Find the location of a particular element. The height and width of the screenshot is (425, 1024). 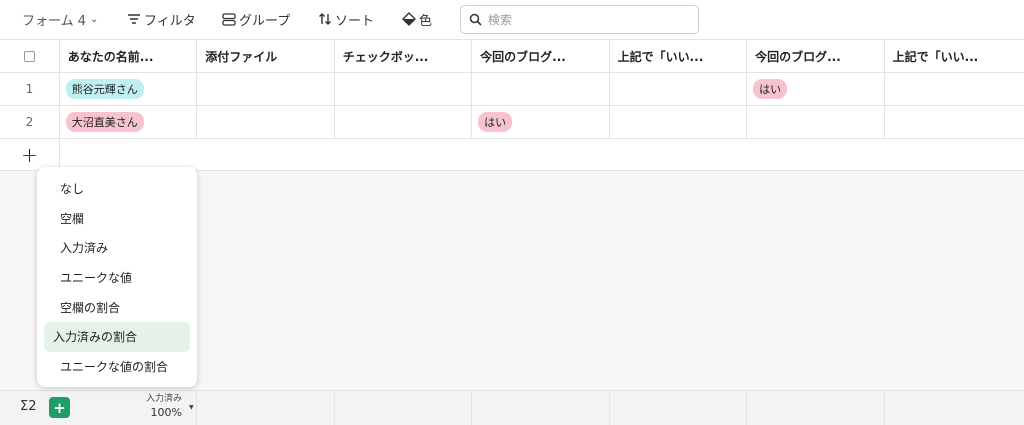

summary-value: 入力済み 100% is located at coordinates (151, 406).